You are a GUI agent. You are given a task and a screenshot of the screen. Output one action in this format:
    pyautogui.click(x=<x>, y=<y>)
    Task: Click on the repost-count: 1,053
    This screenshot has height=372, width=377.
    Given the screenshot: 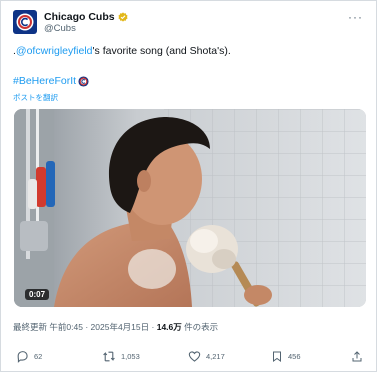 What is the action you would take?
    pyautogui.click(x=130, y=356)
    